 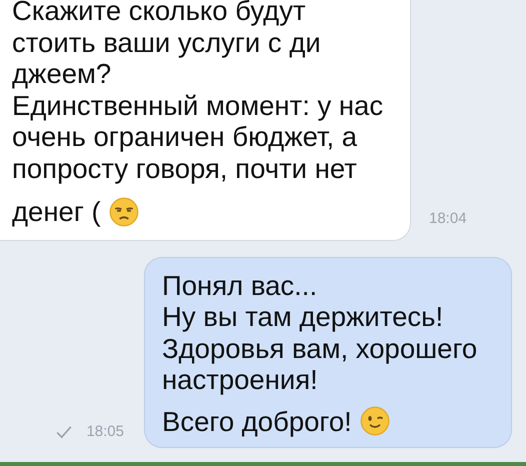 I want to click on message-time: 18:05, so click(x=105, y=431).